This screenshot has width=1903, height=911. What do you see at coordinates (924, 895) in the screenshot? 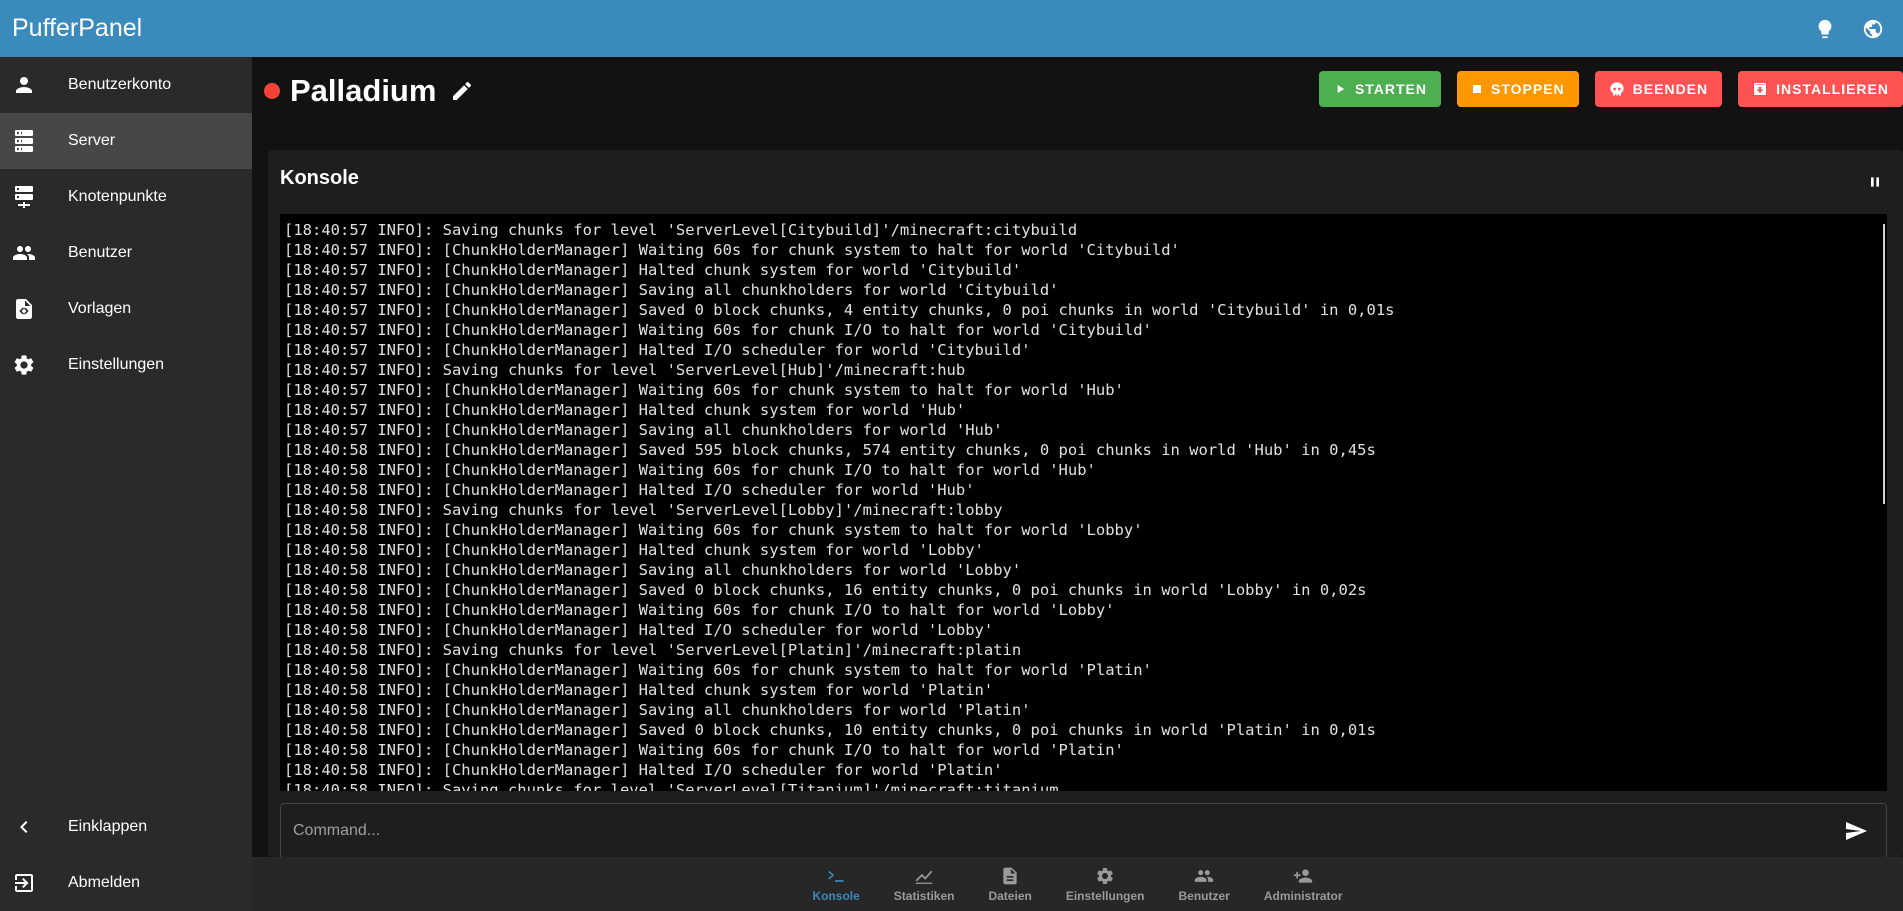
I see `tab-label: Statistiken` at bounding box center [924, 895].